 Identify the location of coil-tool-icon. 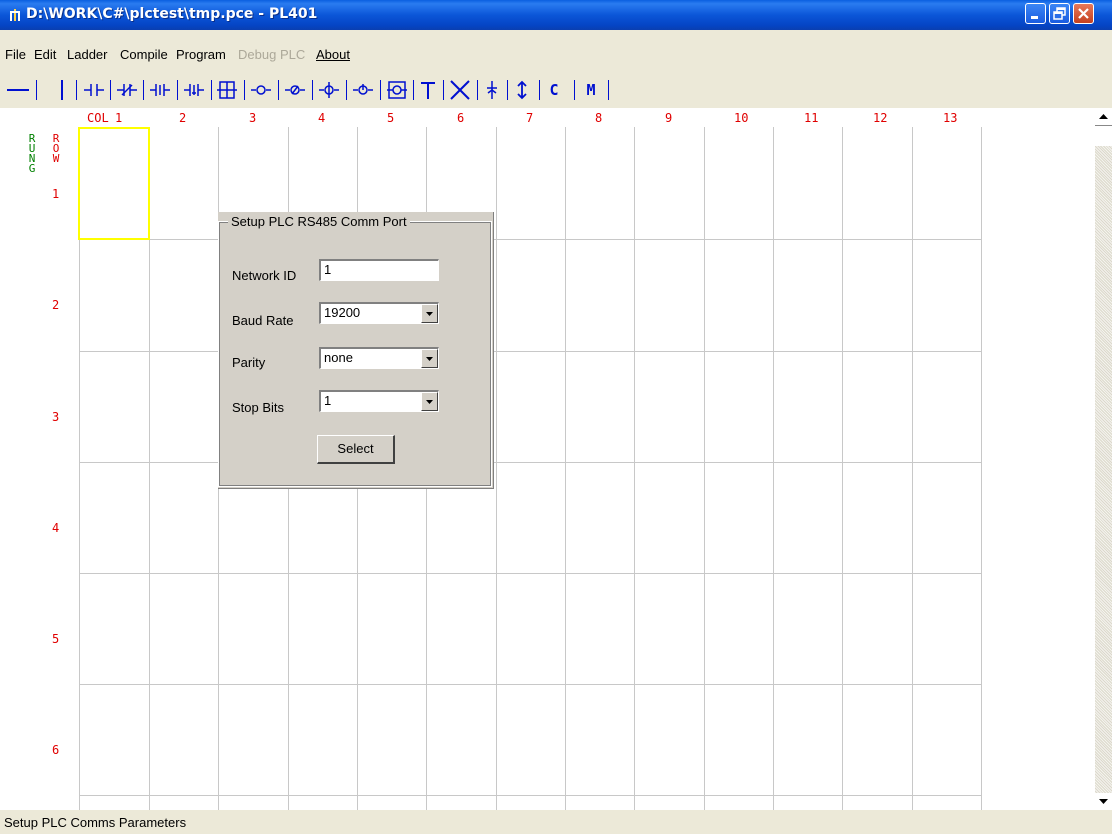
(261, 90).